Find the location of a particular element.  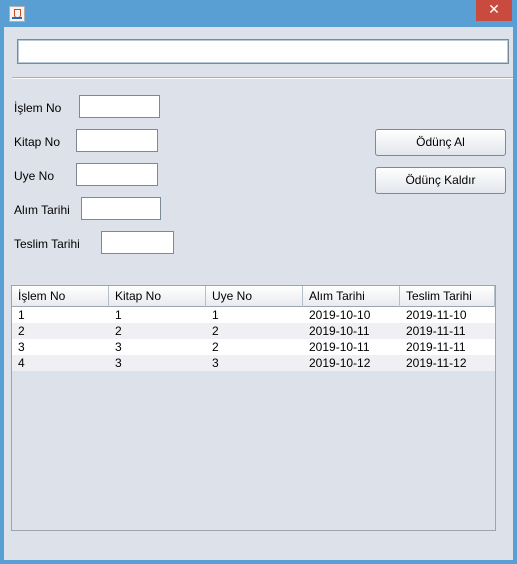

table-cell: 2019-10-10 is located at coordinates (340, 315).